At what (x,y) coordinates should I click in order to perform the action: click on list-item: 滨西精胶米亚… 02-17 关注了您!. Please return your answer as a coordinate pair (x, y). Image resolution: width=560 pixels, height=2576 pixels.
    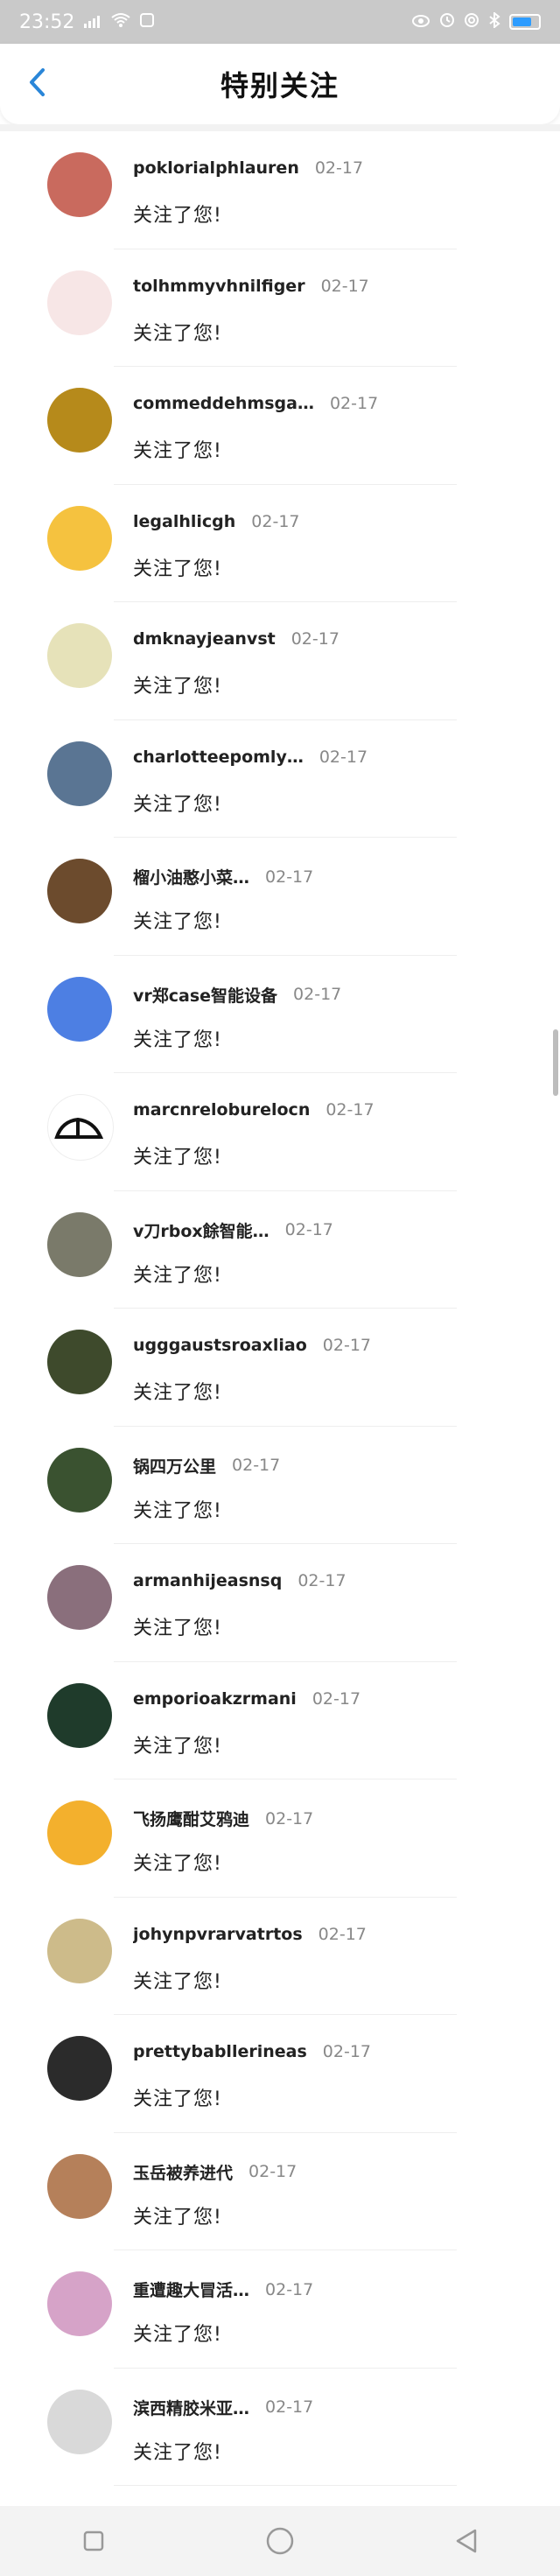
    Looking at the image, I should click on (280, 2427).